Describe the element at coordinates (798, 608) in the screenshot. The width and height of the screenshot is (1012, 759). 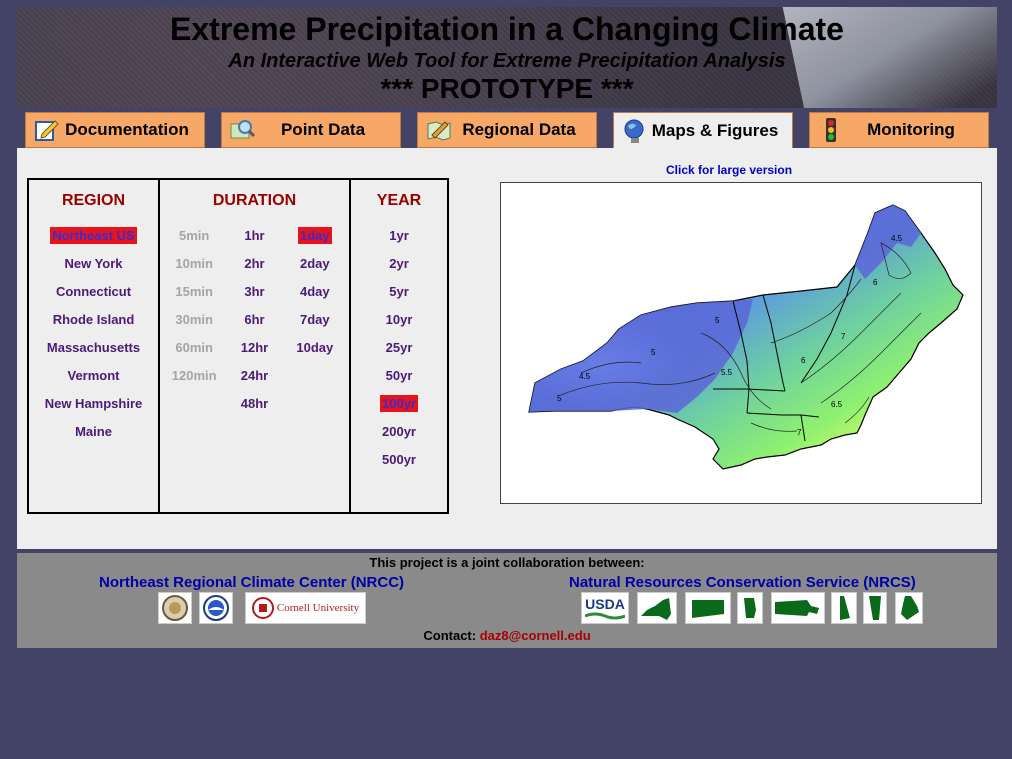
I see `massachusetts-state-icon` at that location.